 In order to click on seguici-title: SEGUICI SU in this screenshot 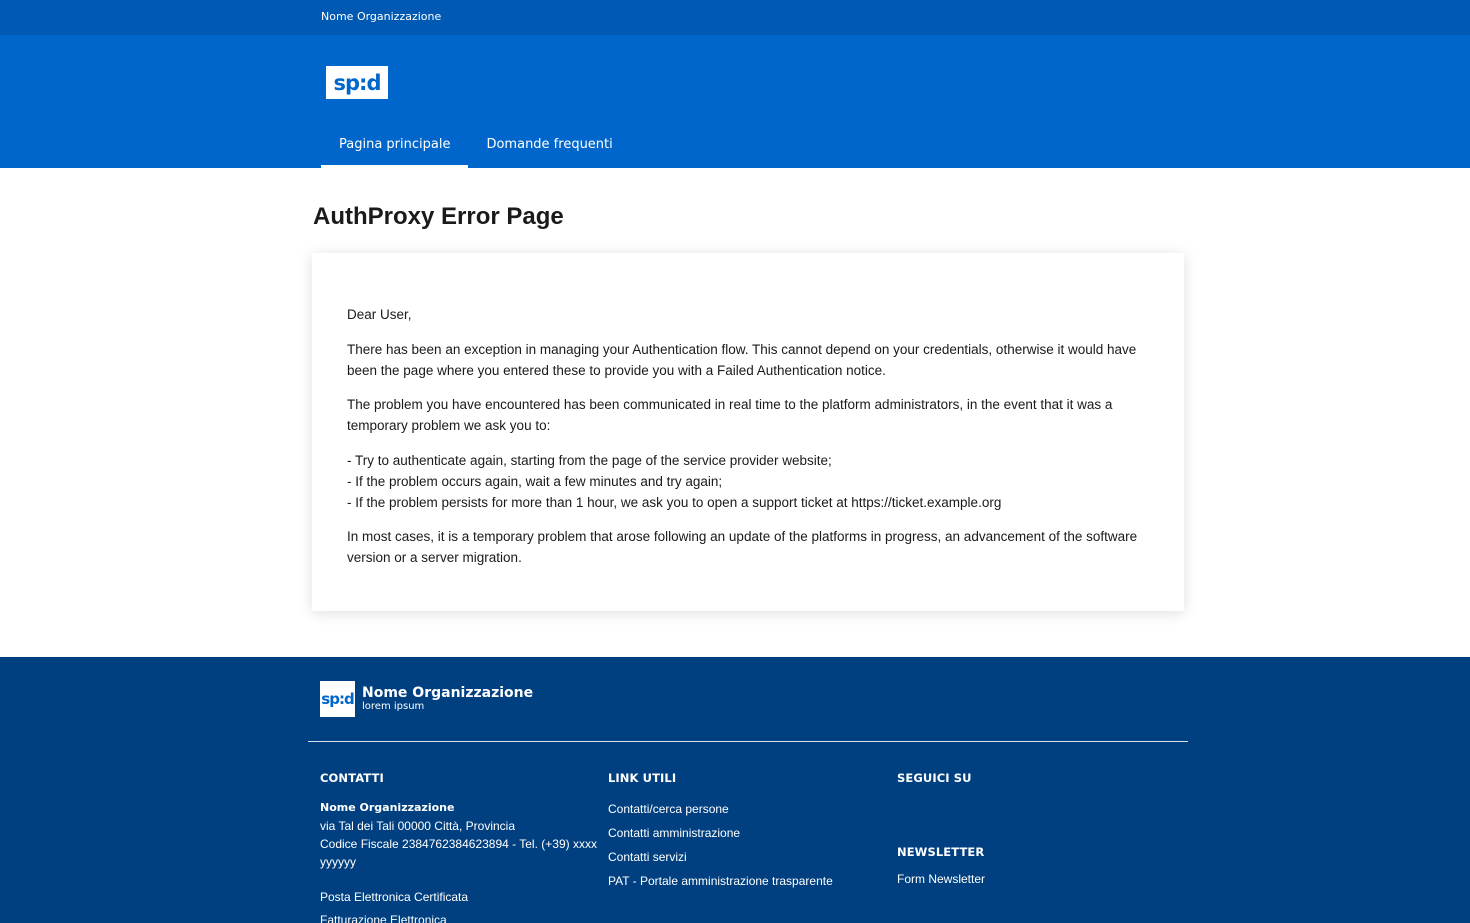, I will do `click(934, 778)`.